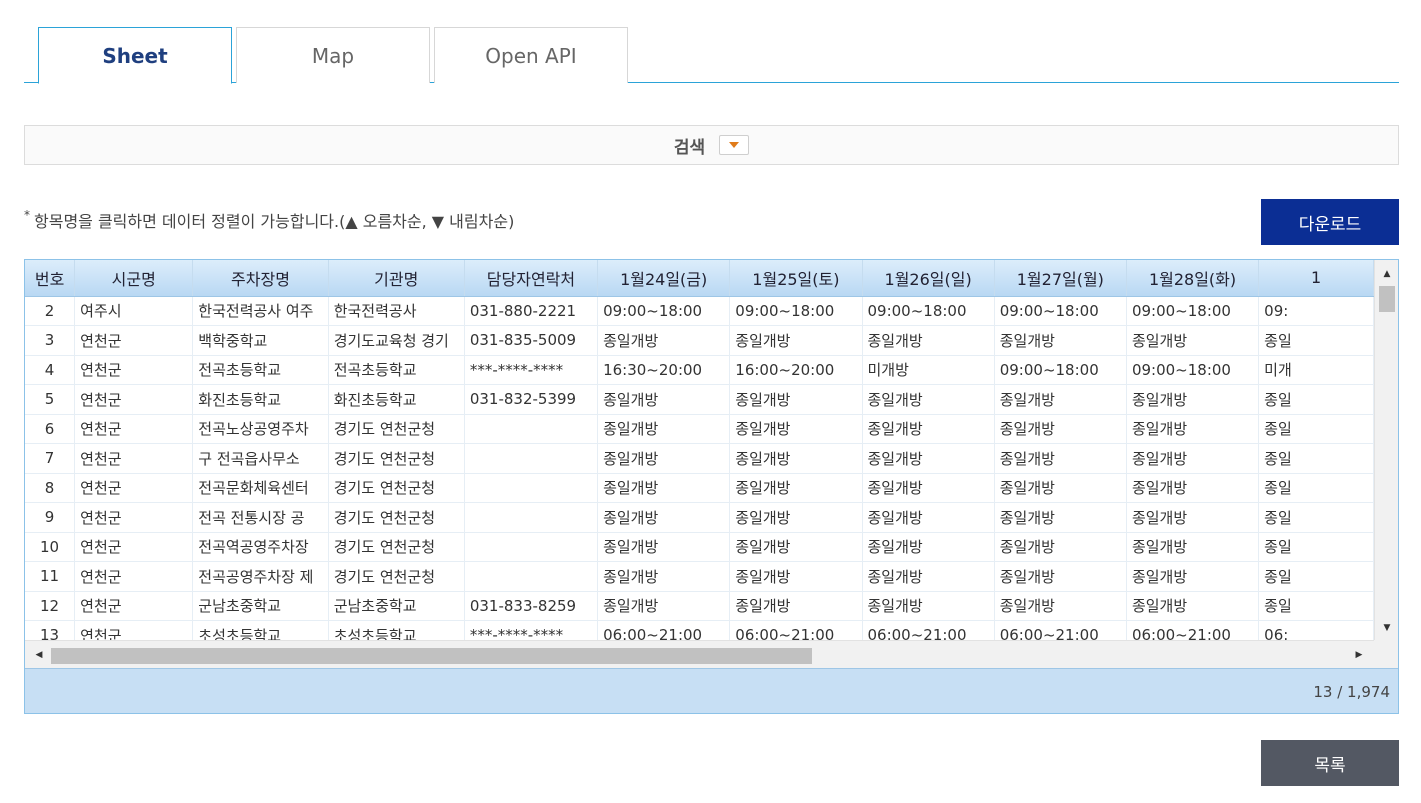 The image size is (1421, 803). Describe the element at coordinates (396, 340) in the screenshot. I see `table-cell: 경기도교육청 경기` at that location.